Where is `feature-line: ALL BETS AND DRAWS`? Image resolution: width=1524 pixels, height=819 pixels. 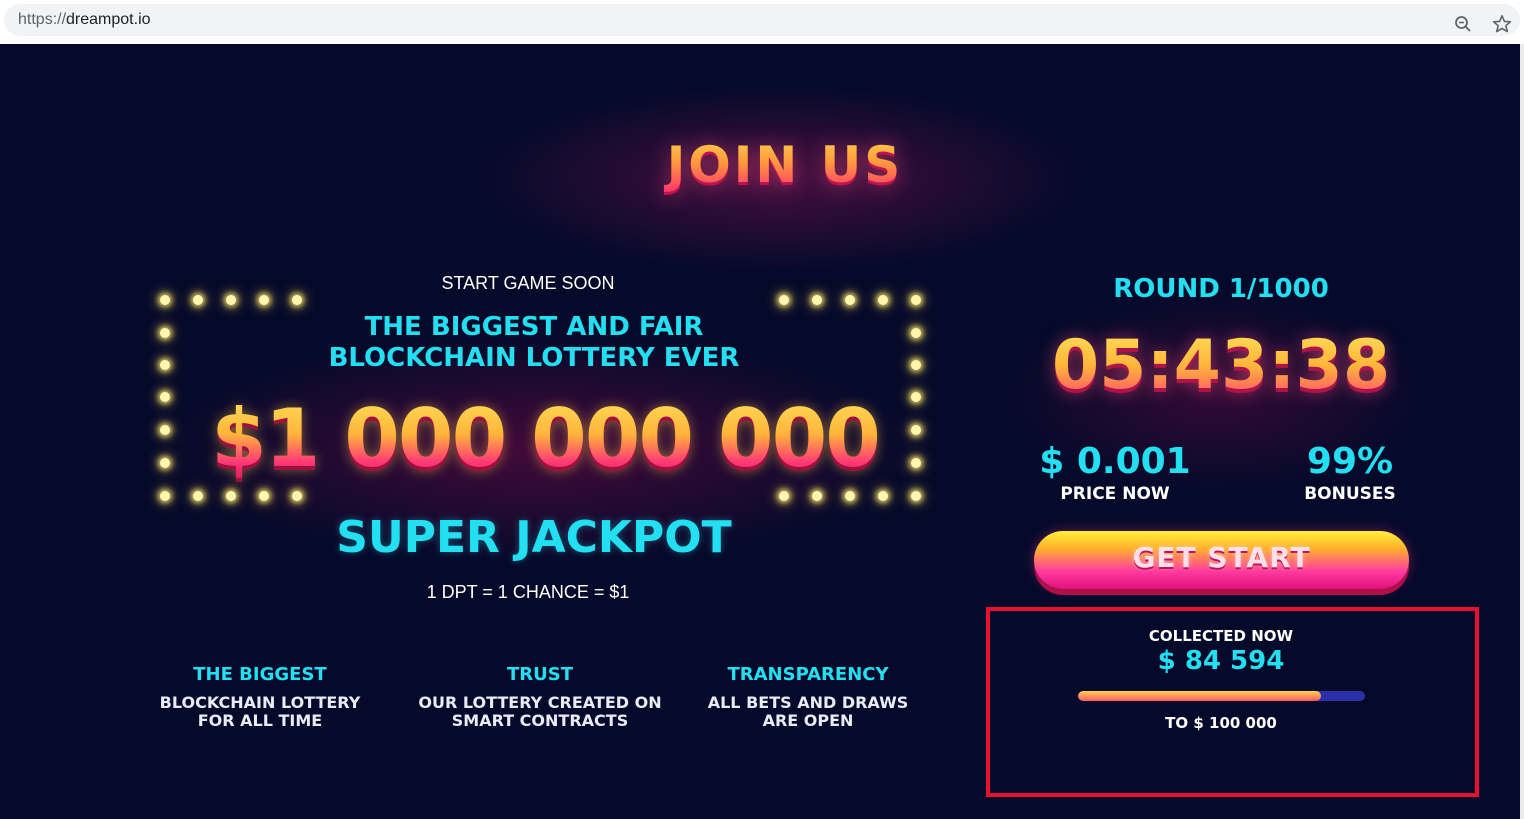 feature-line: ALL BETS AND DRAWS is located at coordinates (808, 702).